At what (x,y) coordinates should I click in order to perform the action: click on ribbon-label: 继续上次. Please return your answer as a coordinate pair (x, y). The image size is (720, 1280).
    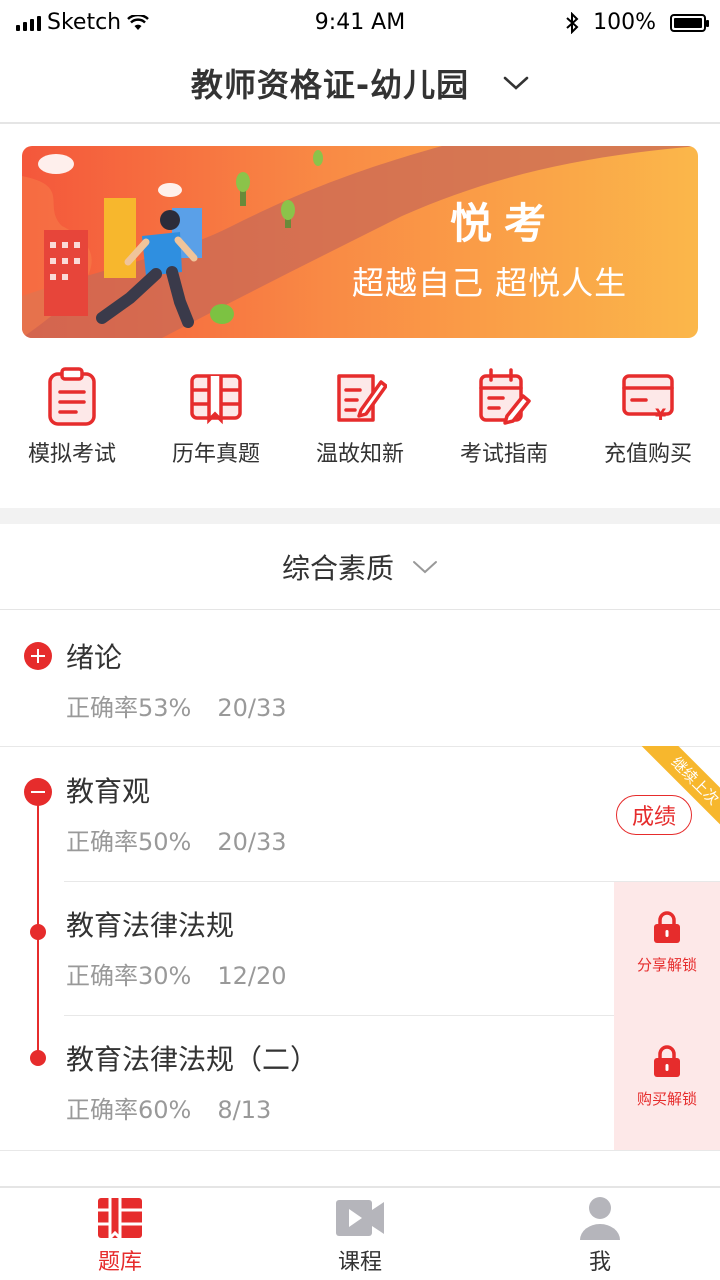
    Looking at the image, I should click on (679, 788).